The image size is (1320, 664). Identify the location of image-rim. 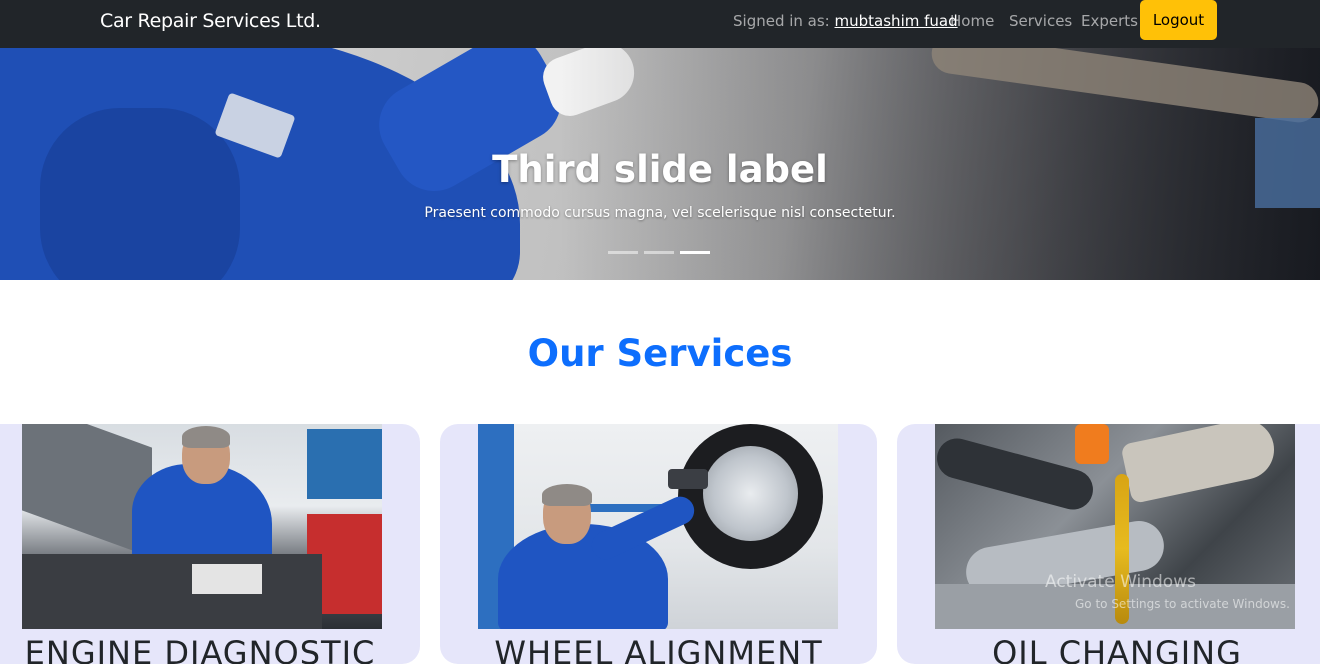
(750, 493).